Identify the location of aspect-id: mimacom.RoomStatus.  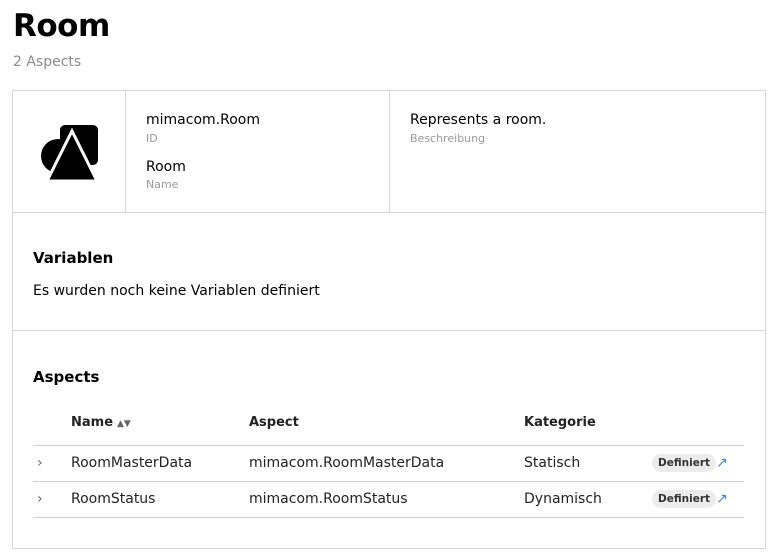
(386, 499).